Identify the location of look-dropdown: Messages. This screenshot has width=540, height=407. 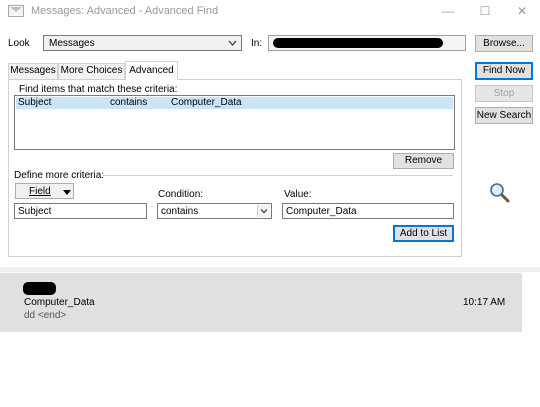
(142, 43).